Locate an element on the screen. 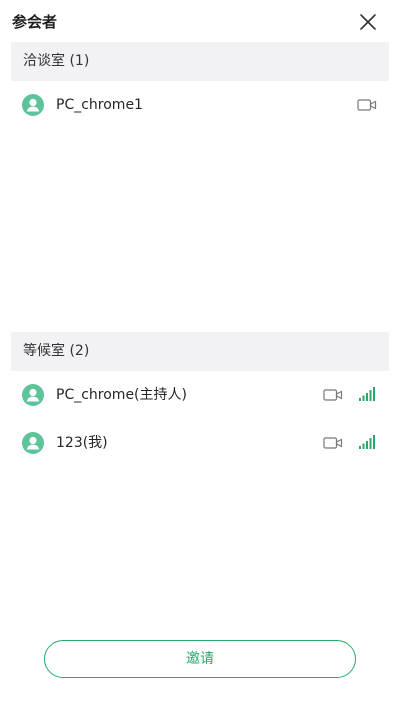  close-icon is located at coordinates (368, 22).